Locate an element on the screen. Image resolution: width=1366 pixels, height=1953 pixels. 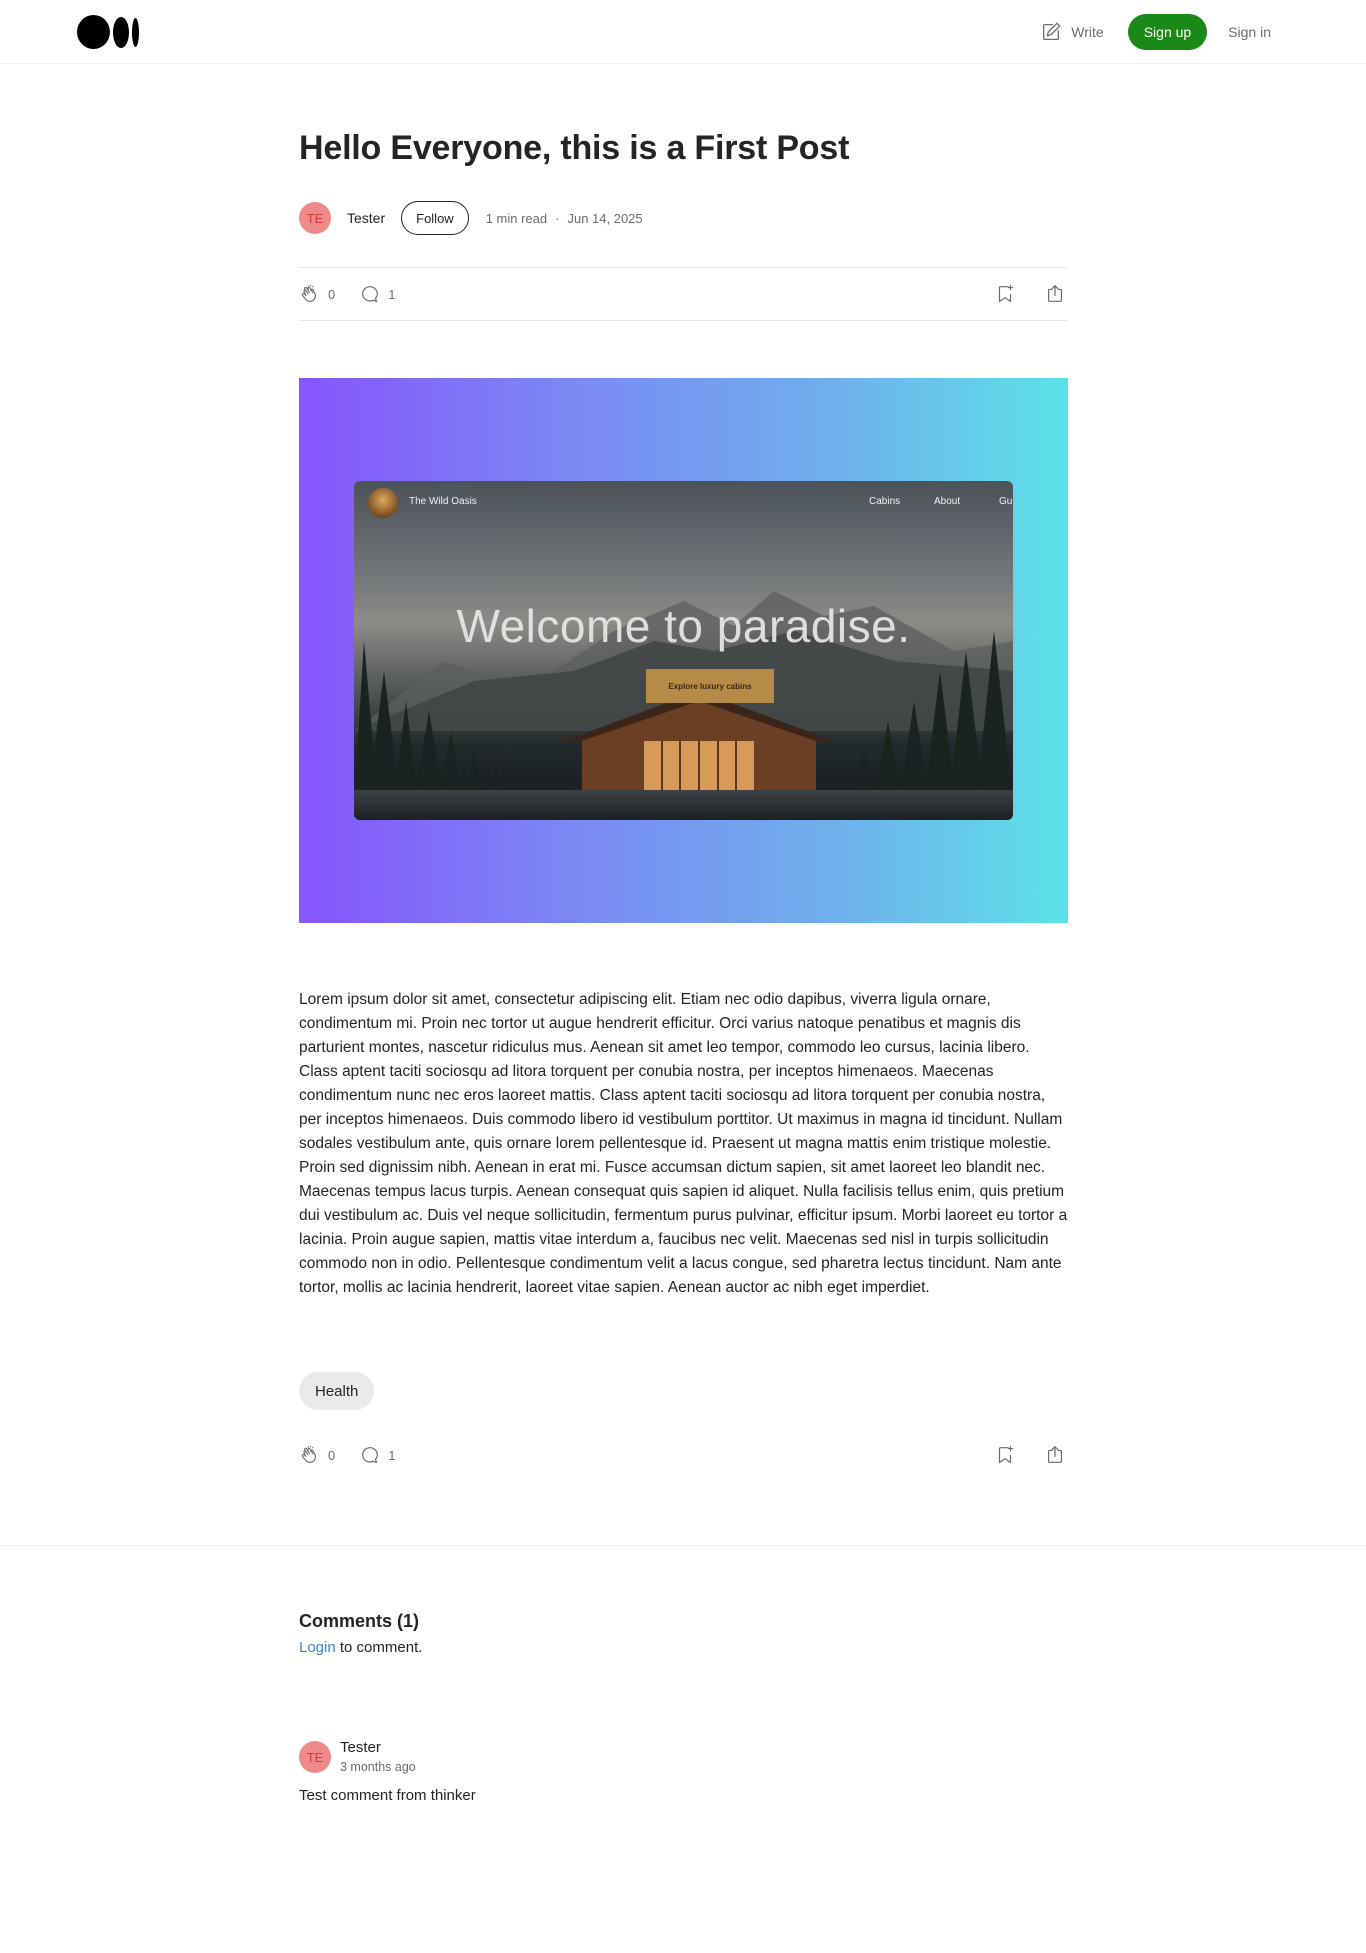
login-prompt-text: to comment. is located at coordinates (379, 1647).